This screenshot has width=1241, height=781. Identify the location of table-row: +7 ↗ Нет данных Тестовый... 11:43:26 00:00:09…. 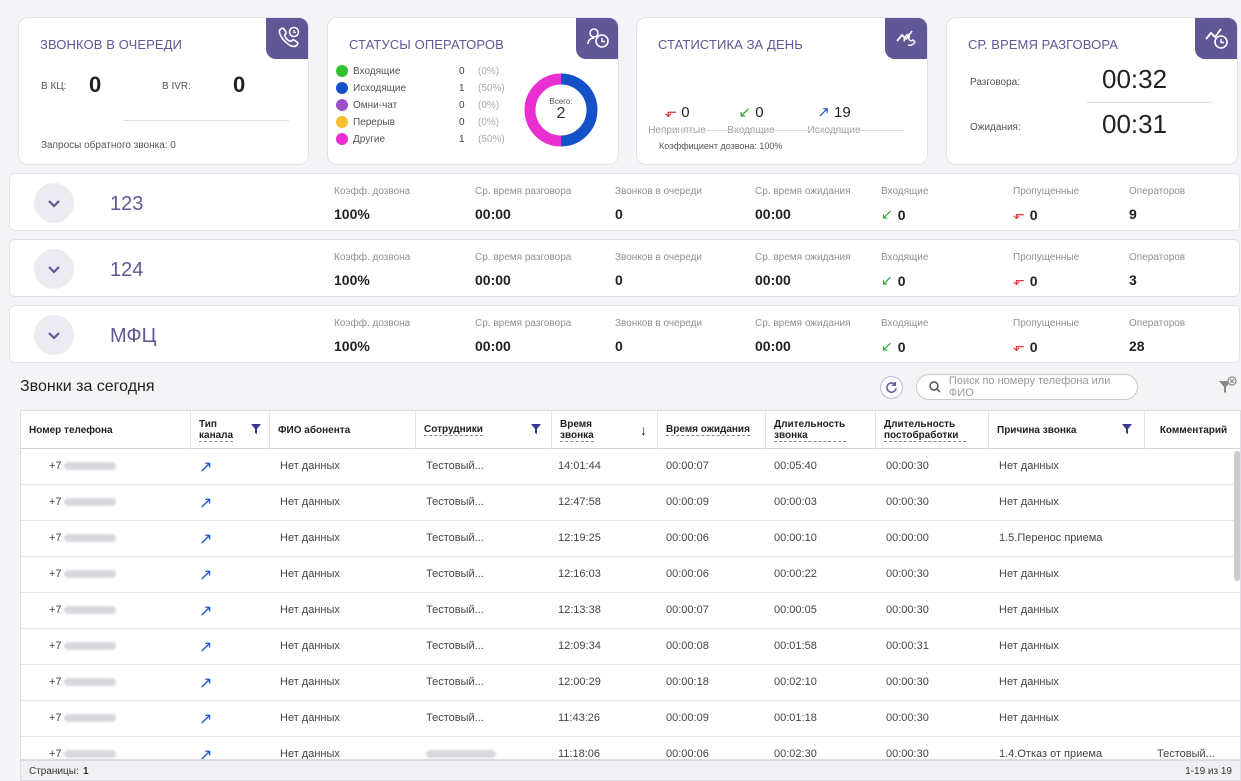
(630, 719).